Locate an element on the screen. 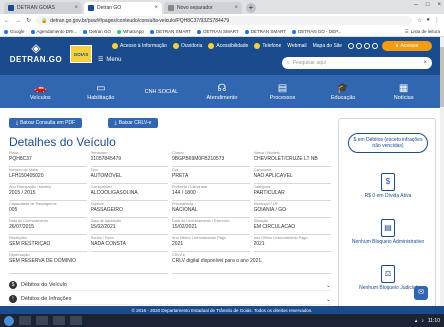 The height and width of the screenshot is (327, 444). bookmark-item: Google is located at coordinates (14, 31).